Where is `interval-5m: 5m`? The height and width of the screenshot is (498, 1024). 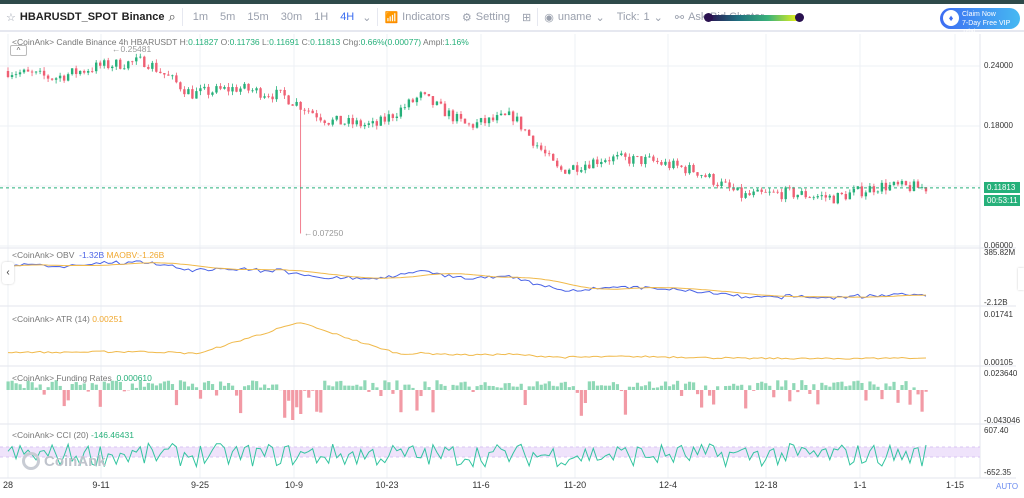
interval-5m: 5m is located at coordinates (227, 17).